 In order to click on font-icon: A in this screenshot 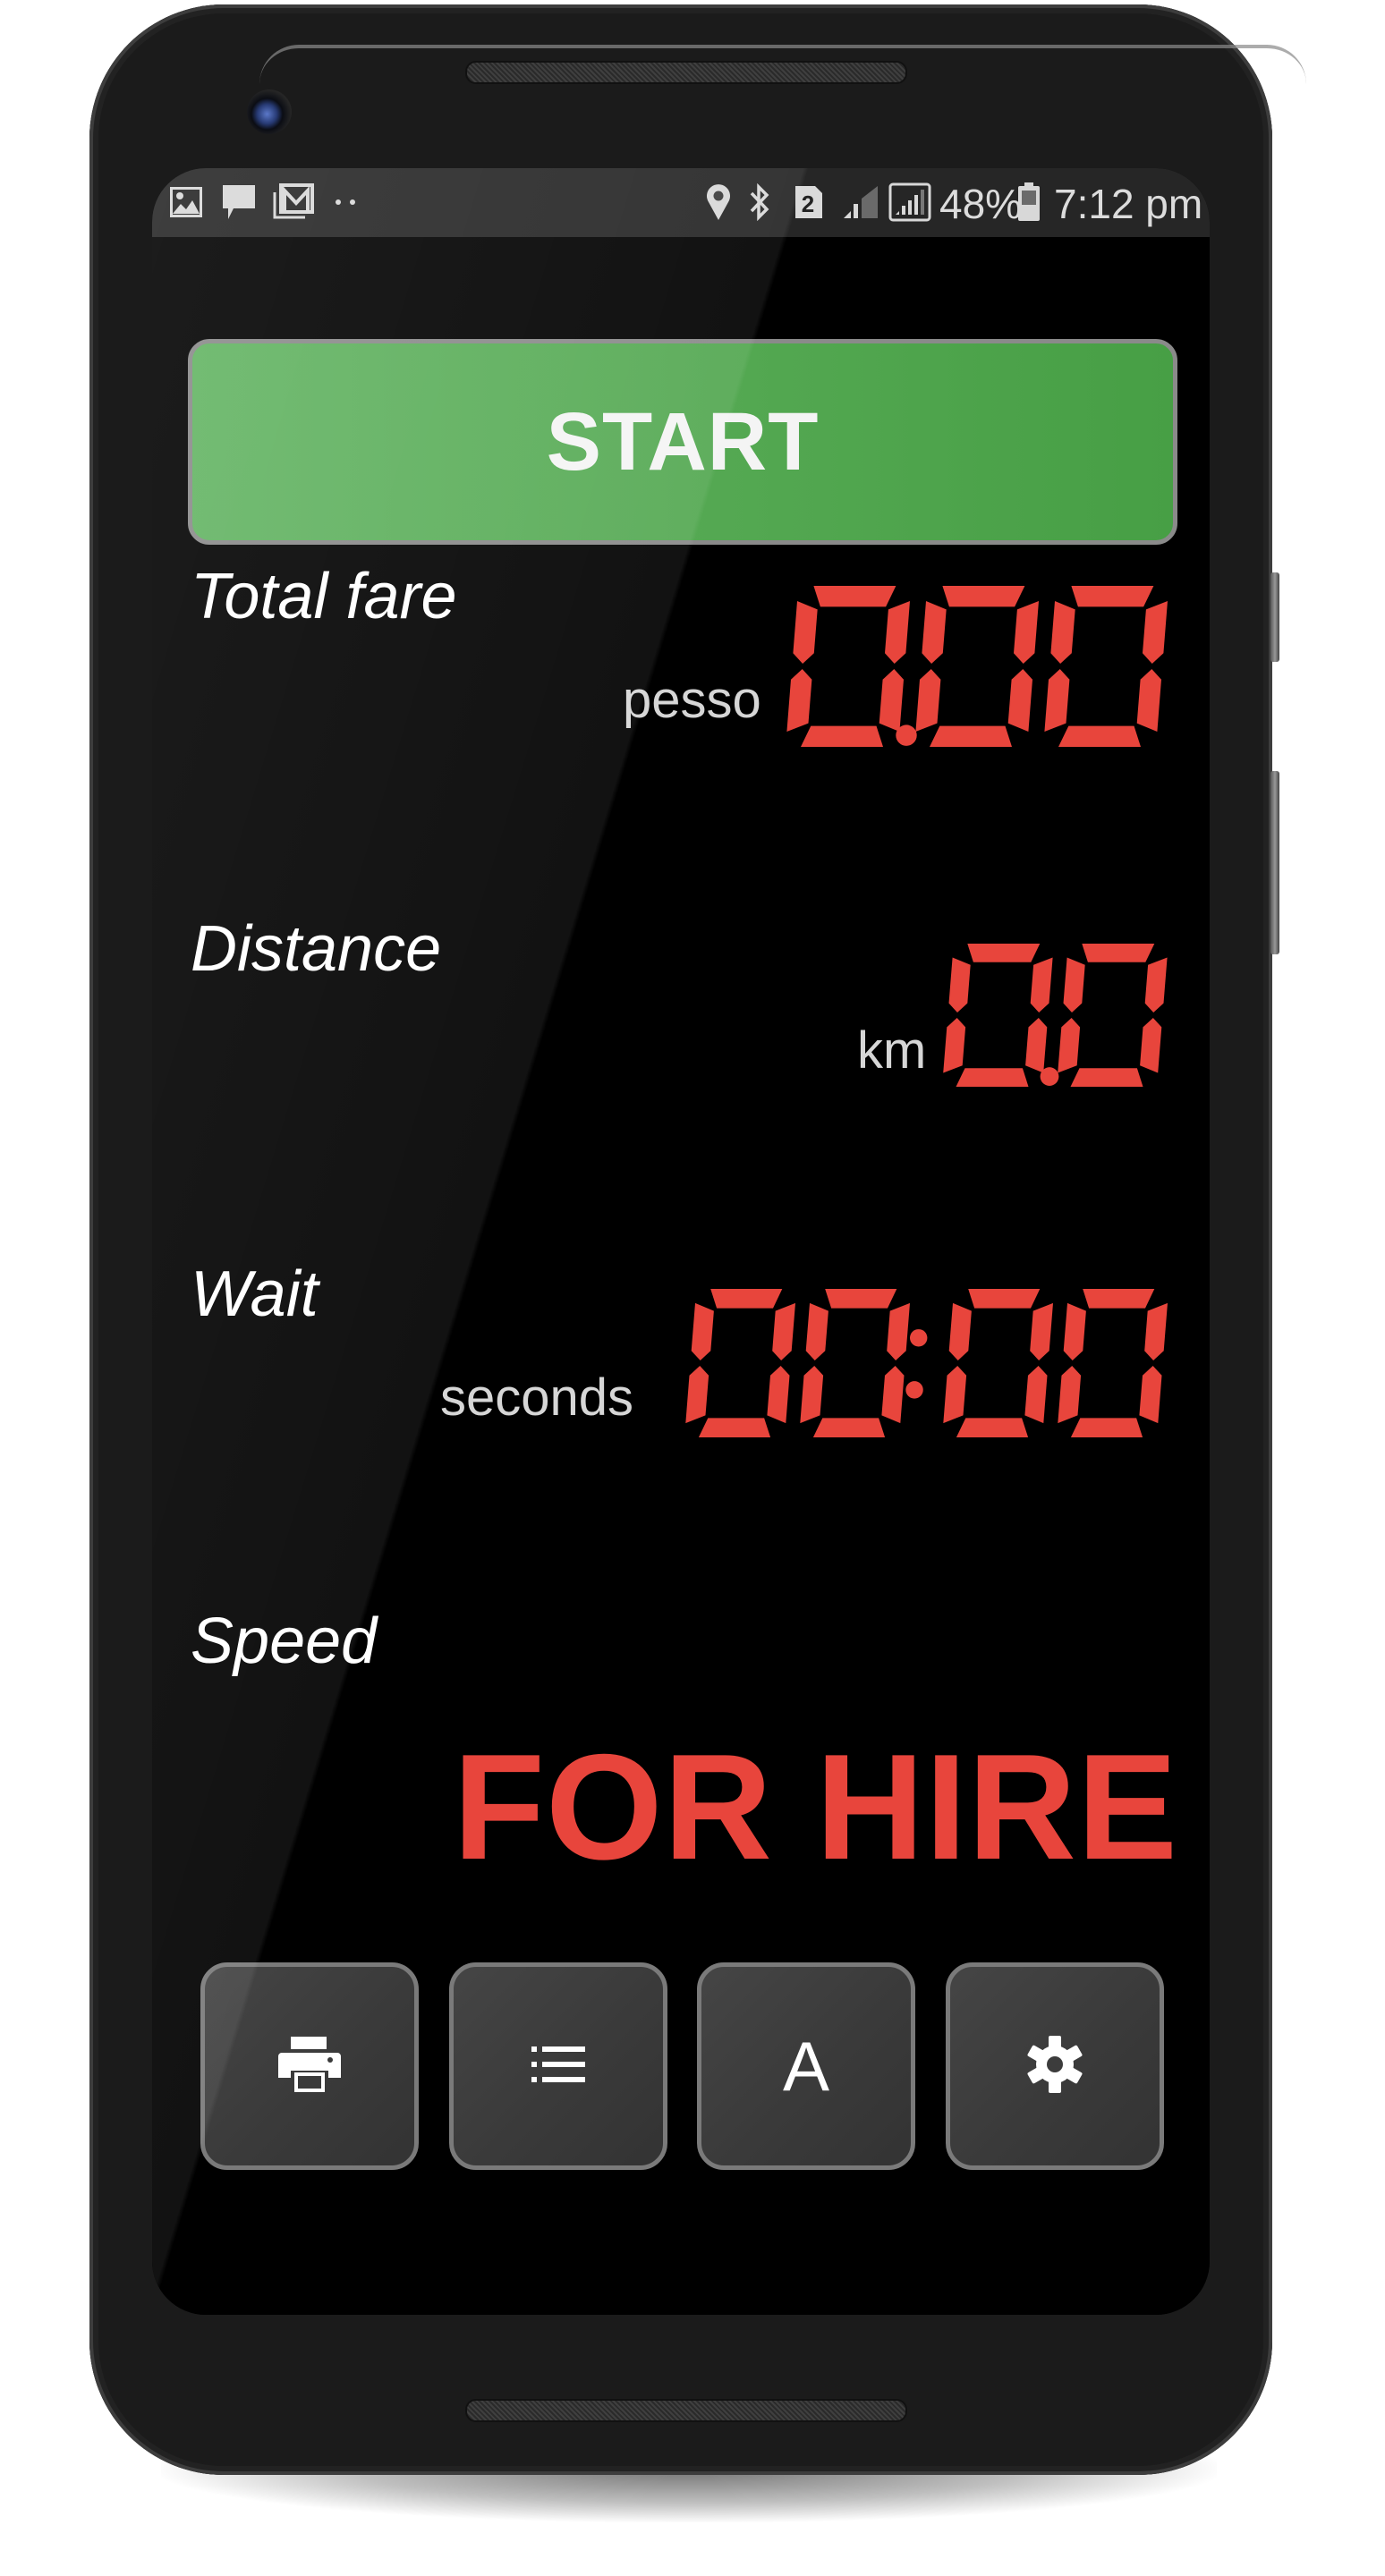, I will do `click(806, 2066)`.